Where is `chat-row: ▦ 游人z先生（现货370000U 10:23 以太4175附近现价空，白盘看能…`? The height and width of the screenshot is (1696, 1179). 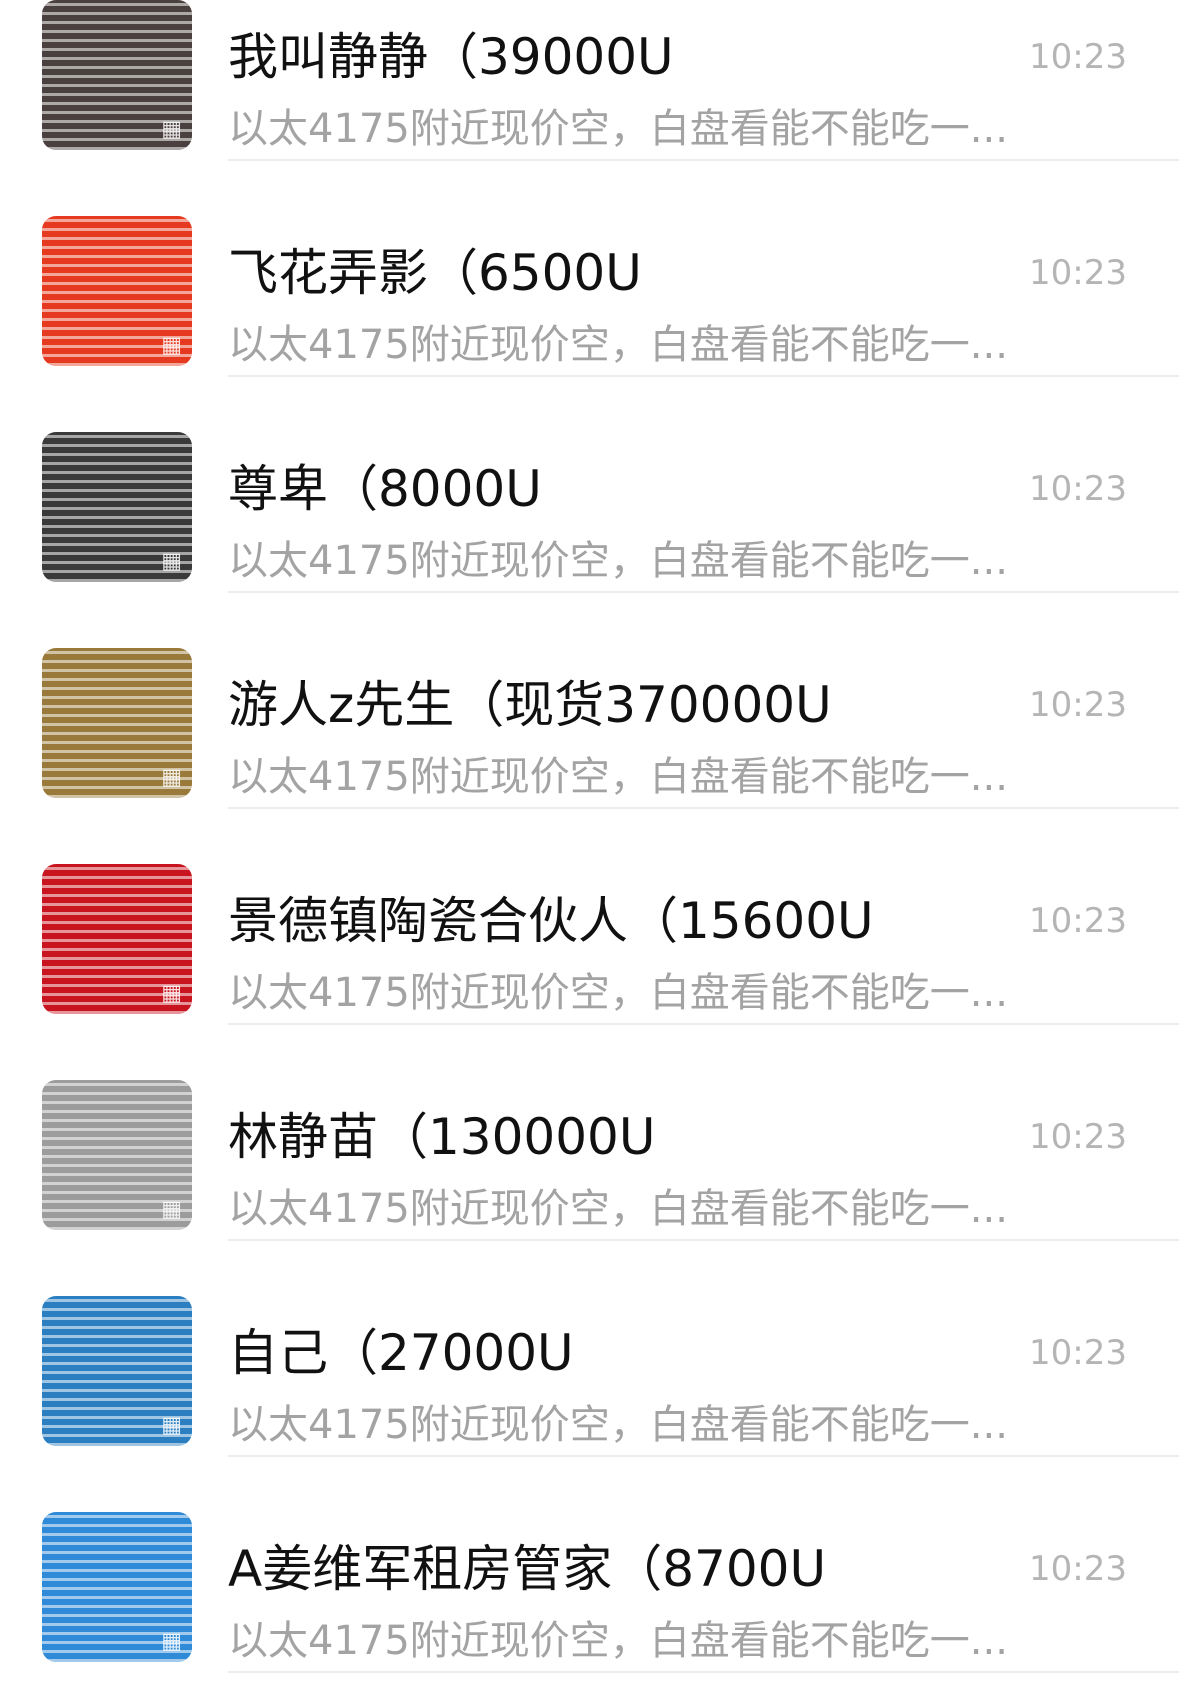 chat-row: ▦ 游人z先生（现货370000U 10:23 以太4175附近现价空，白盘看能… is located at coordinates (589, 701).